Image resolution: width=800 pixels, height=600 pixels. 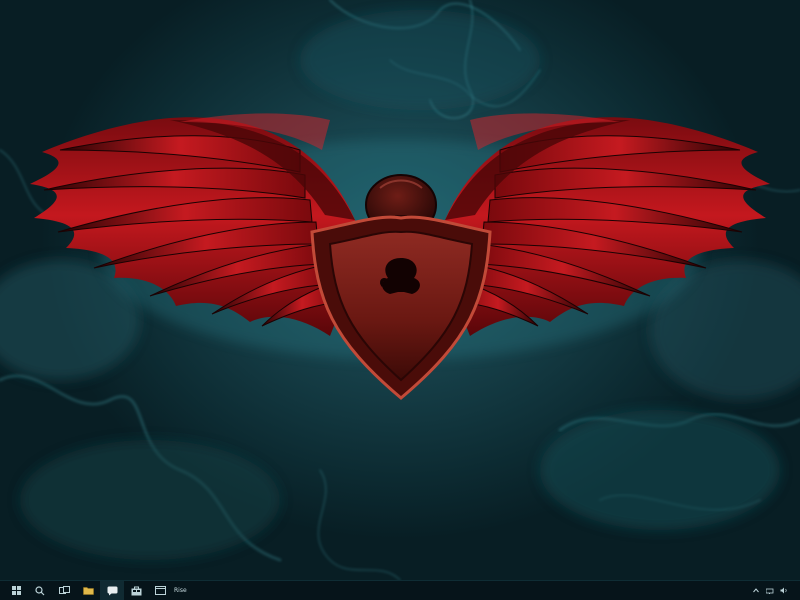 What do you see at coordinates (112, 590) in the screenshot?
I see `chat-icon` at bounding box center [112, 590].